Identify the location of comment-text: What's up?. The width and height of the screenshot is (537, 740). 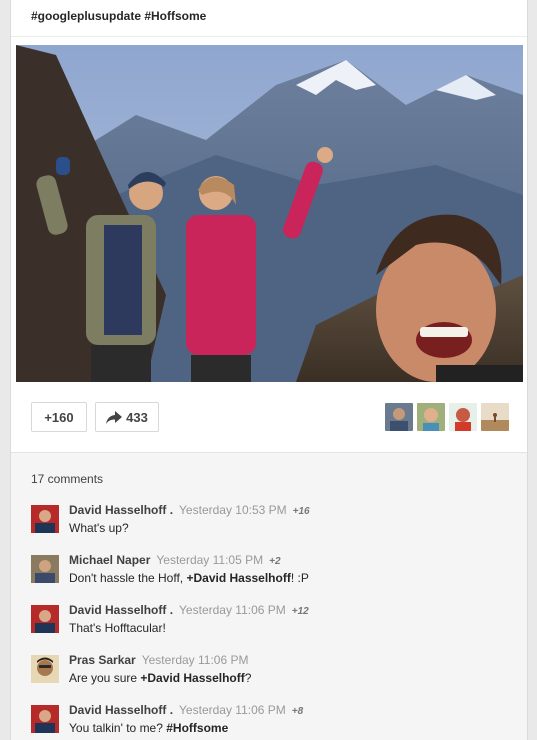
(99, 528).